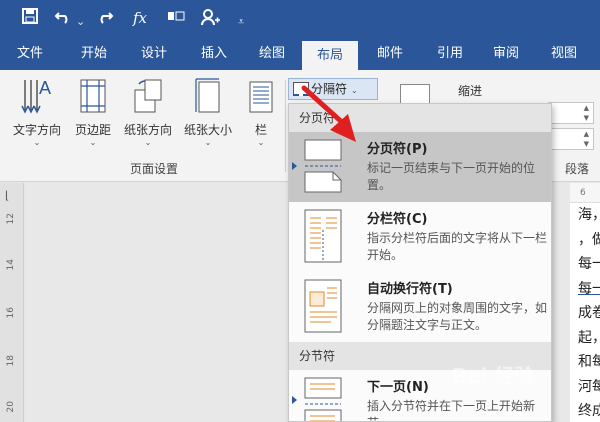 Image resolution: width=600 pixels, height=422 pixels. I want to click on ruler-number: 16, so click(11, 313).